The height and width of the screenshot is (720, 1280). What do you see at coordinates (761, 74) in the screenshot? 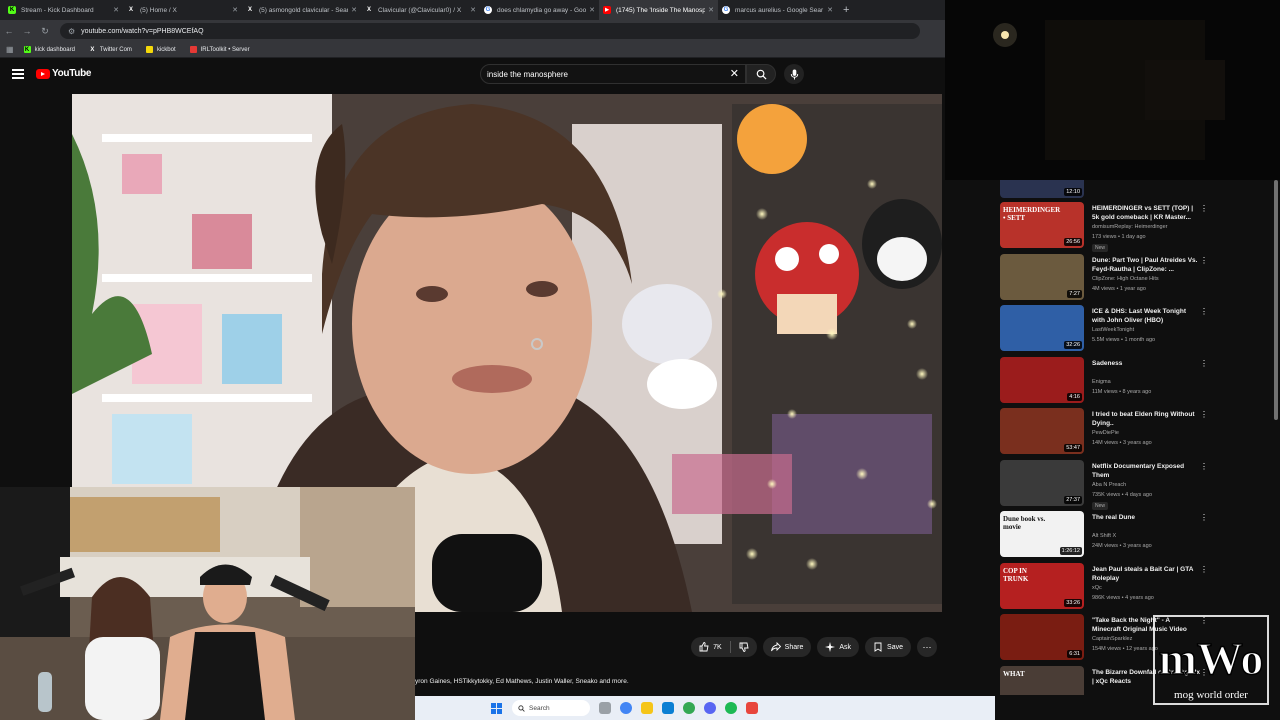
I see `search-button` at bounding box center [761, 74].